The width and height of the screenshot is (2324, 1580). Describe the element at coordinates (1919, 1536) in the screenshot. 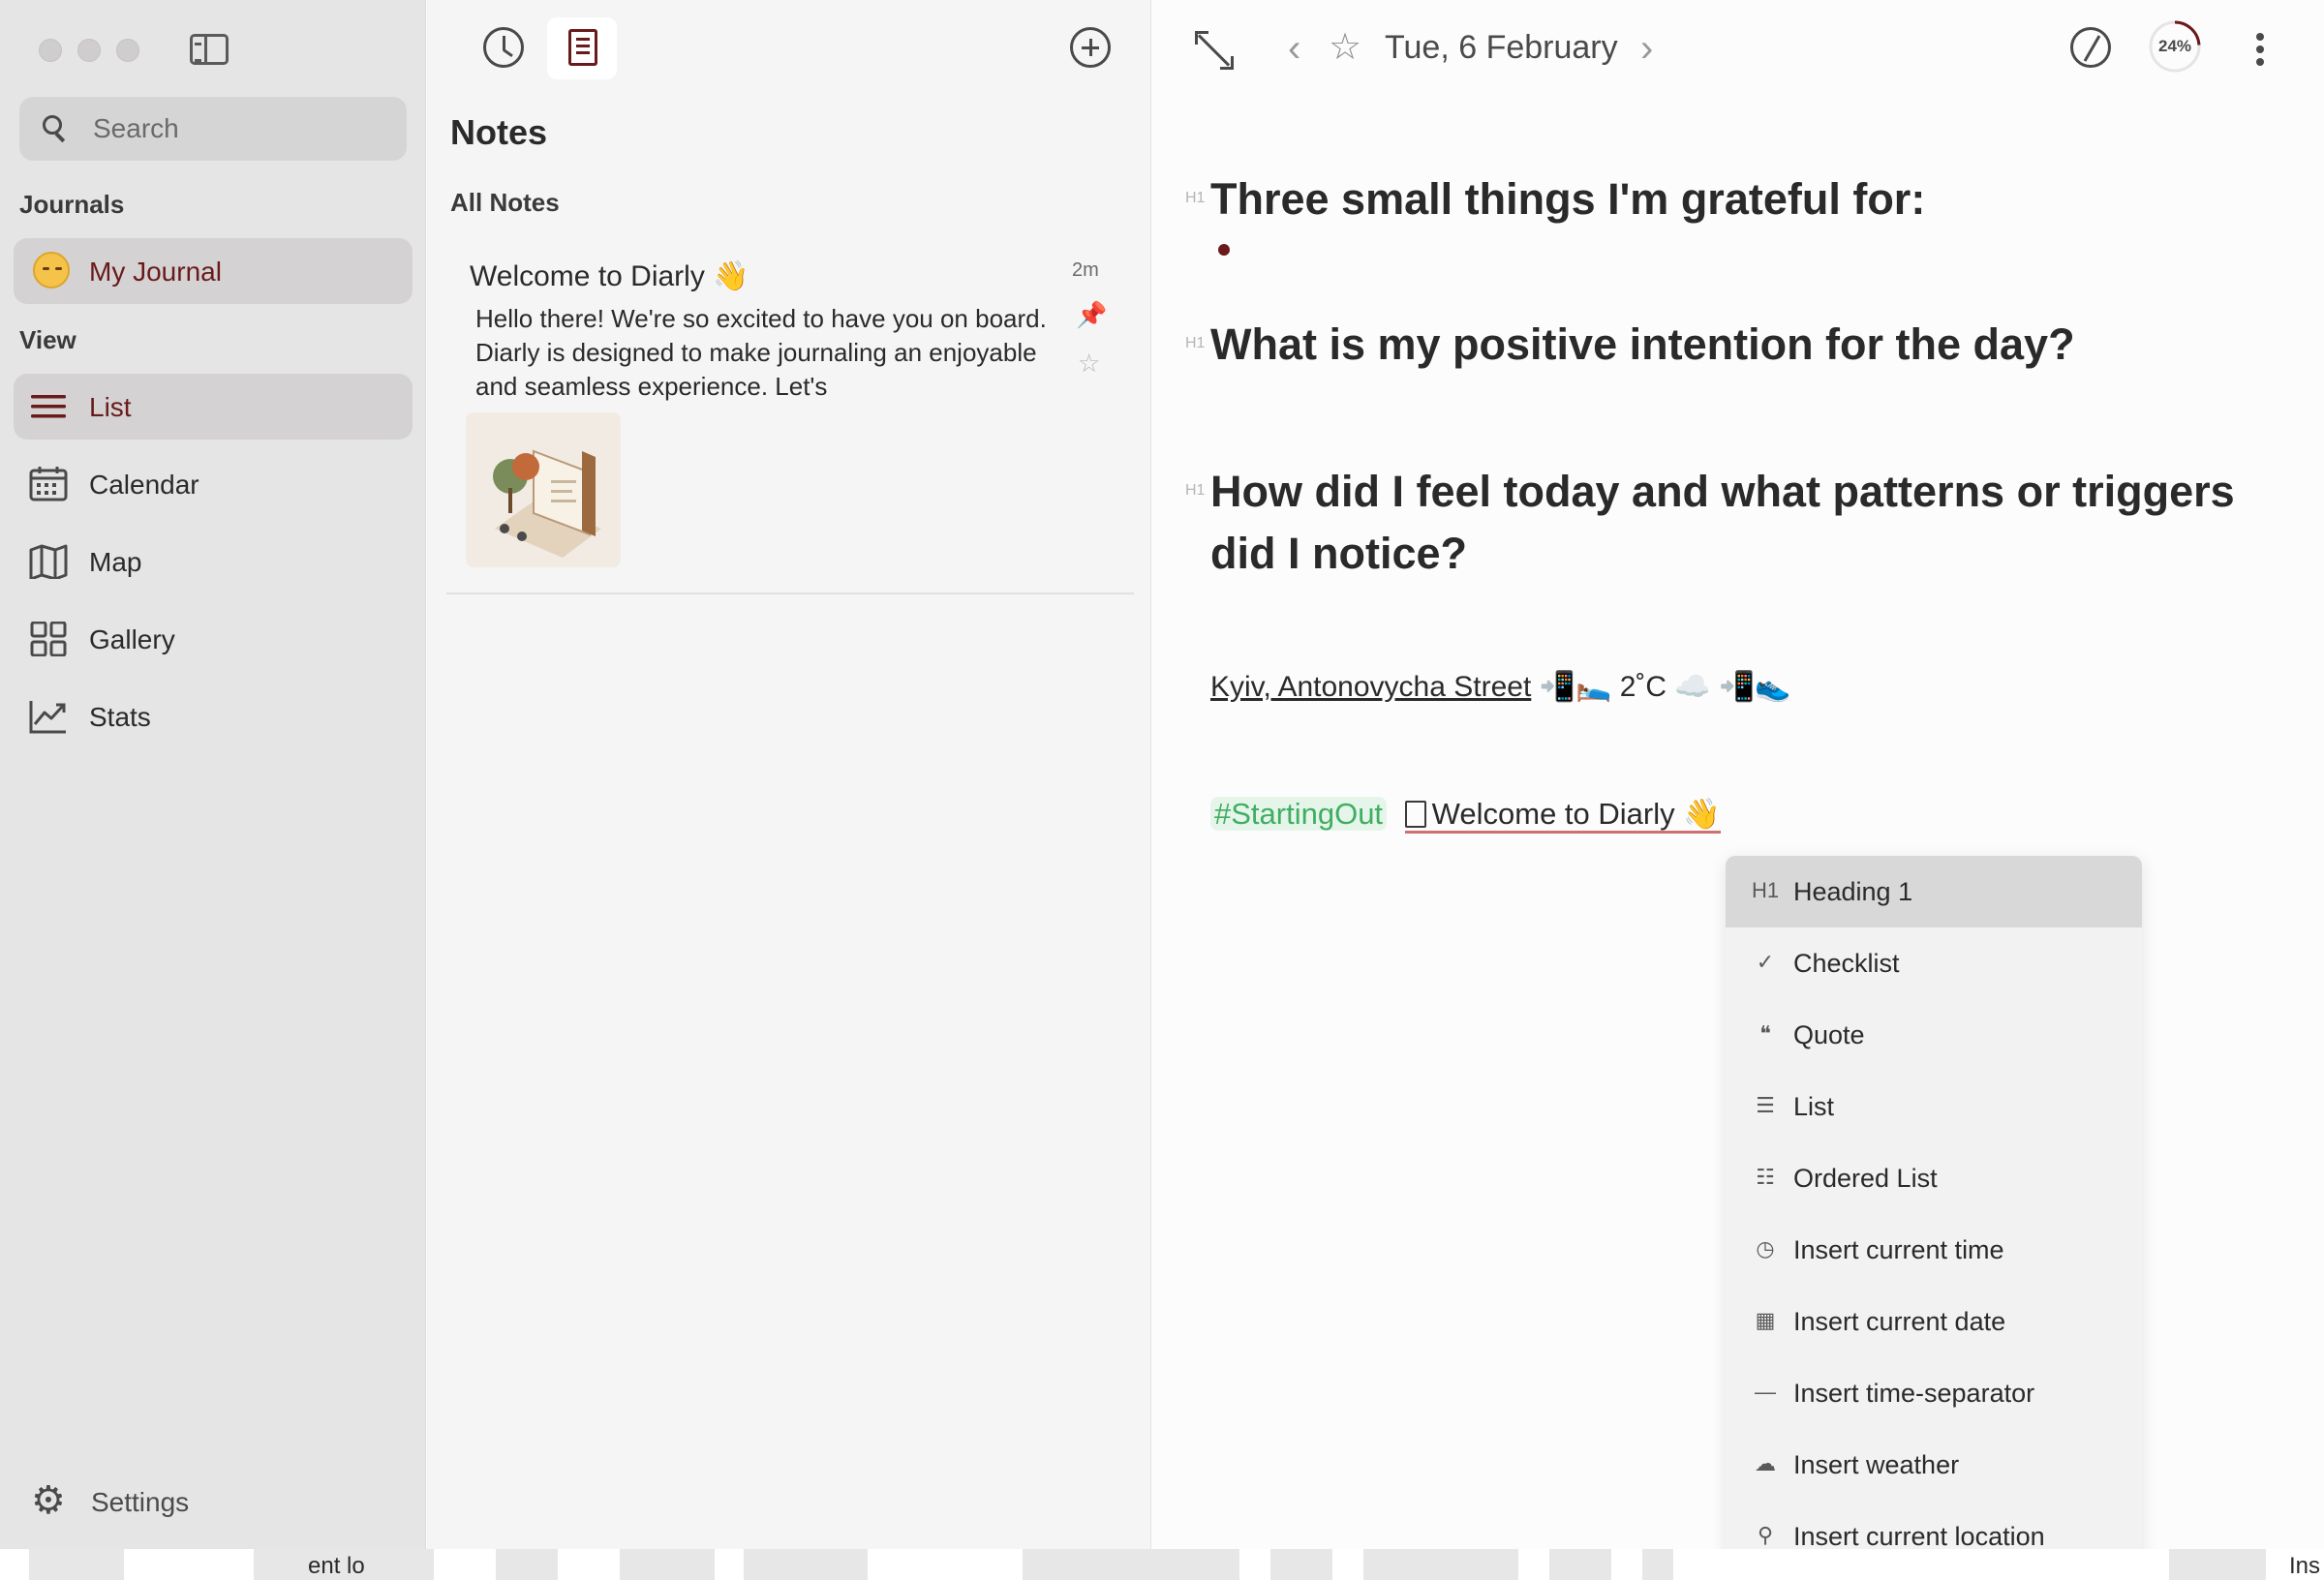

I see `menu-item-label: Insert current location` at that location.